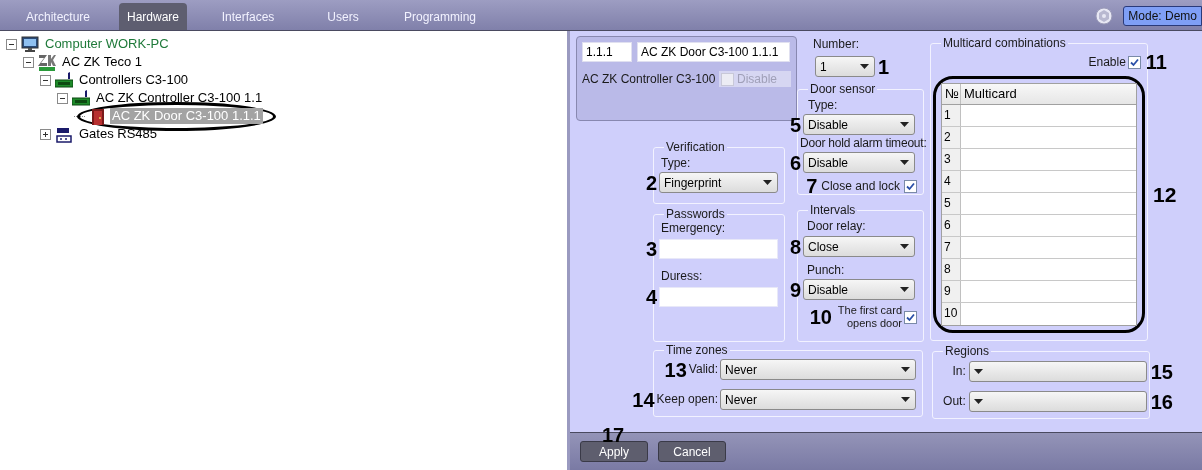 This screenshot has width=1202, height=470. Describe the element at coordinates (687, 399) in the screenshot. I see `field-label: Keep open:` at that location.